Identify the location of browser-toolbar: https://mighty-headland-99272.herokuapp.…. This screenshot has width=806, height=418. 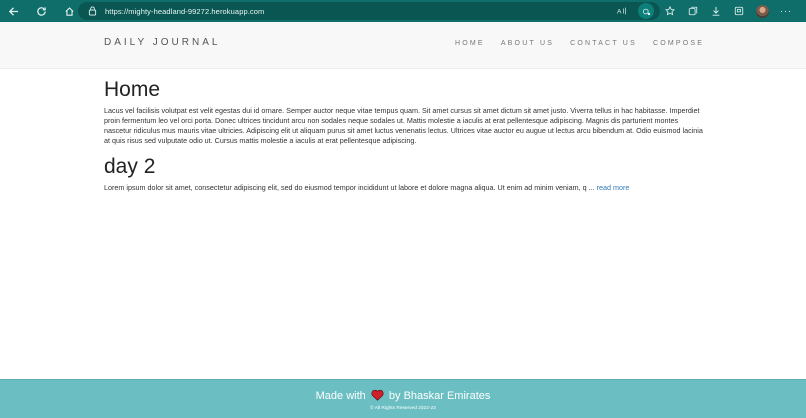
(403, 11).